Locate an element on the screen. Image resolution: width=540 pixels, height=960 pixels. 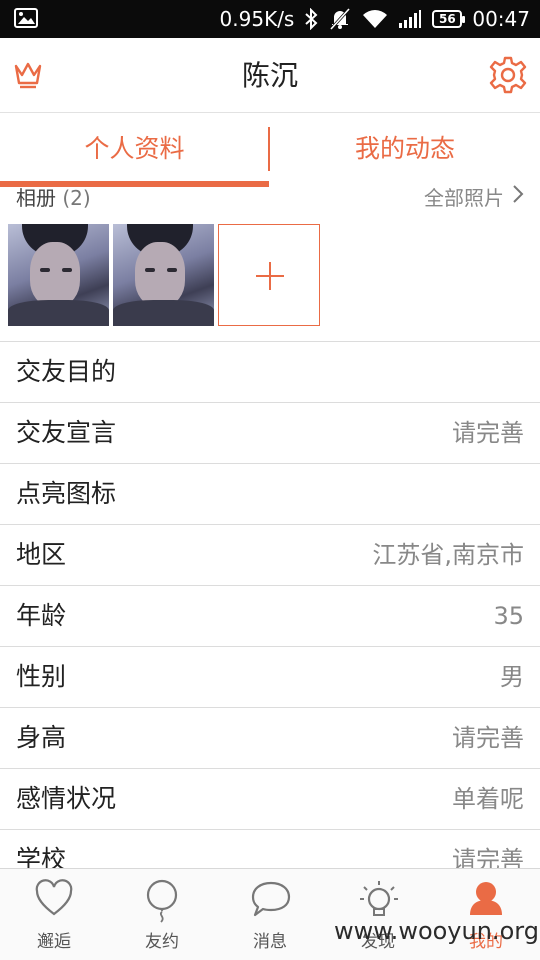
album-header: 相册 (2) 全部照片 is located at coordinates (270, 195).